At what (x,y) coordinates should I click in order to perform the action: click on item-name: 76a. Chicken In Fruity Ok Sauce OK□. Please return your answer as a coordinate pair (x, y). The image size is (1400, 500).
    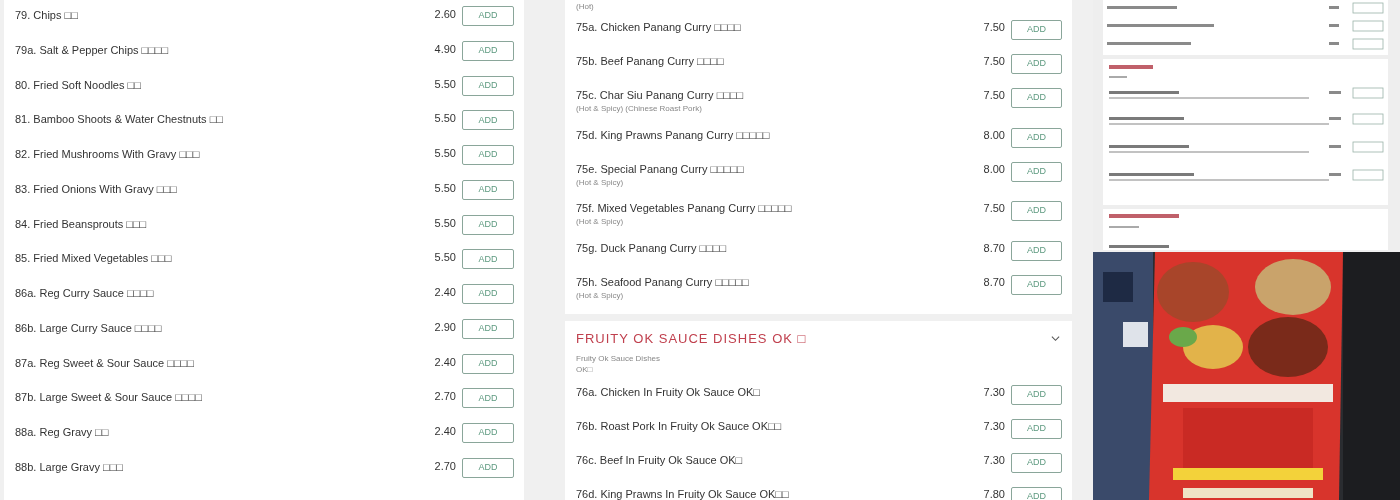
    Looking at the image, I should click on (668, 392).